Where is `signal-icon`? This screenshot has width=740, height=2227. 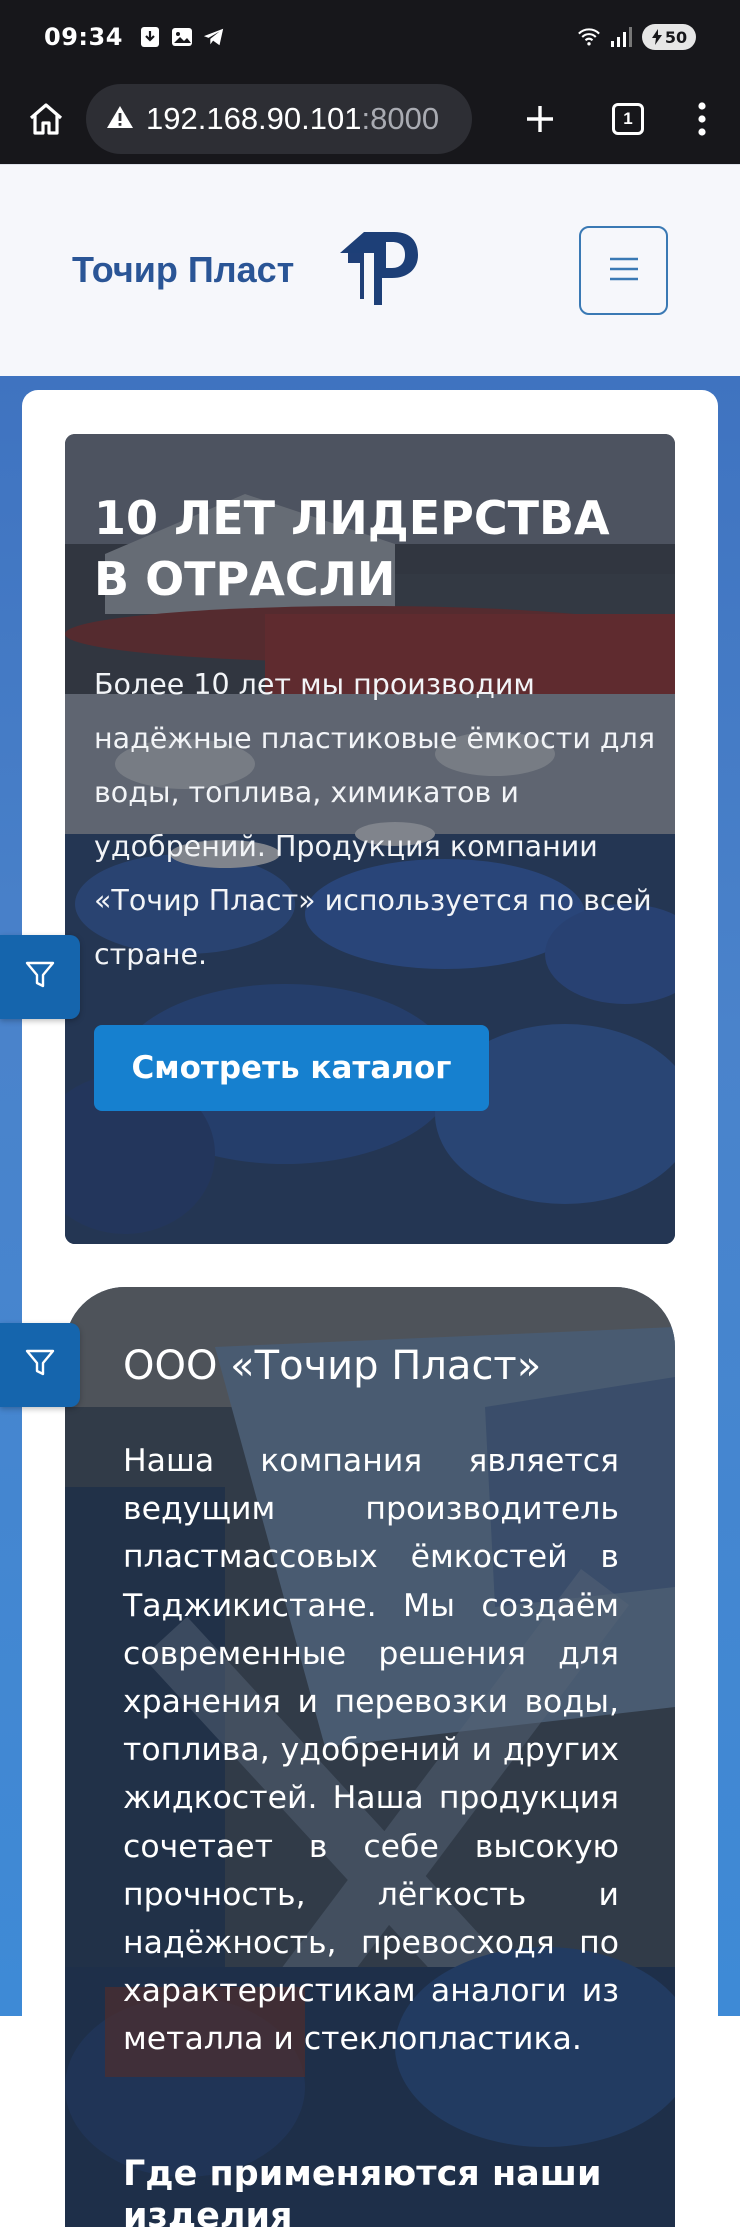
signal-icon is located at coordinates (621, 37).